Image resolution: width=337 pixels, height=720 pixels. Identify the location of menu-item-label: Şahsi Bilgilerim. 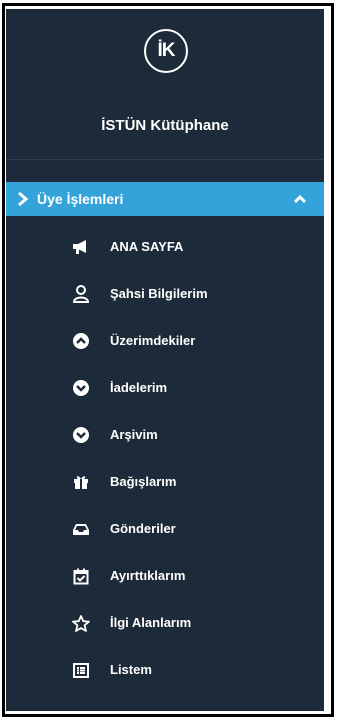
(159, 293).